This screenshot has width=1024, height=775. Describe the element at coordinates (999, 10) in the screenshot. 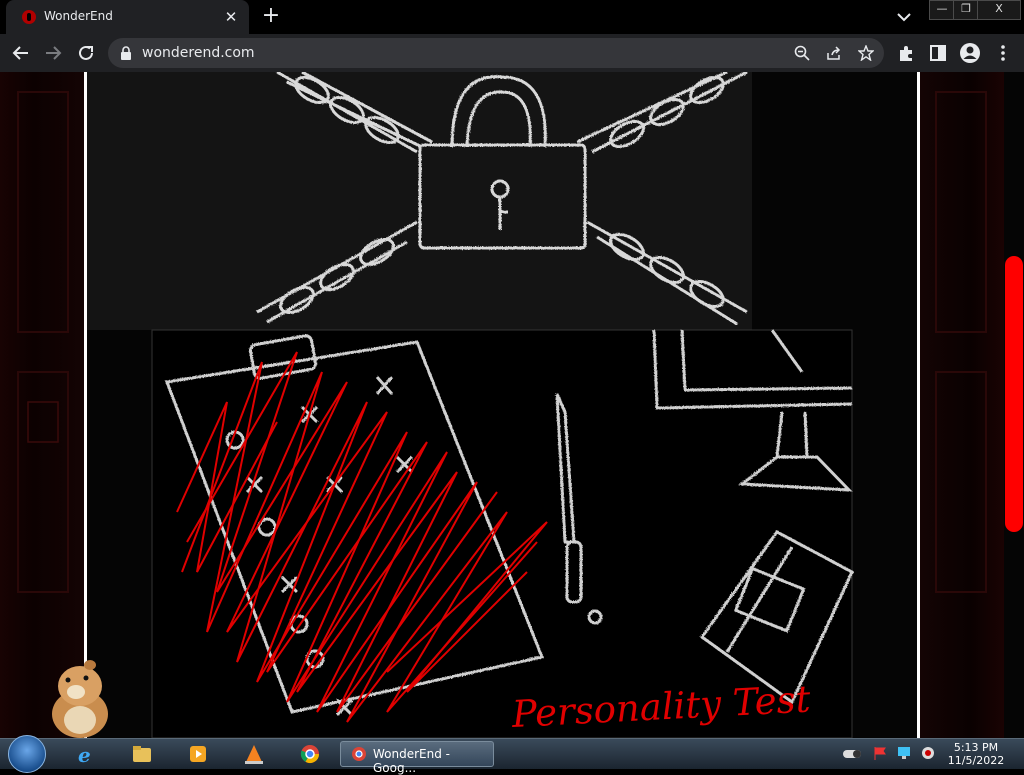

I see `close-window-button: X` at that location.